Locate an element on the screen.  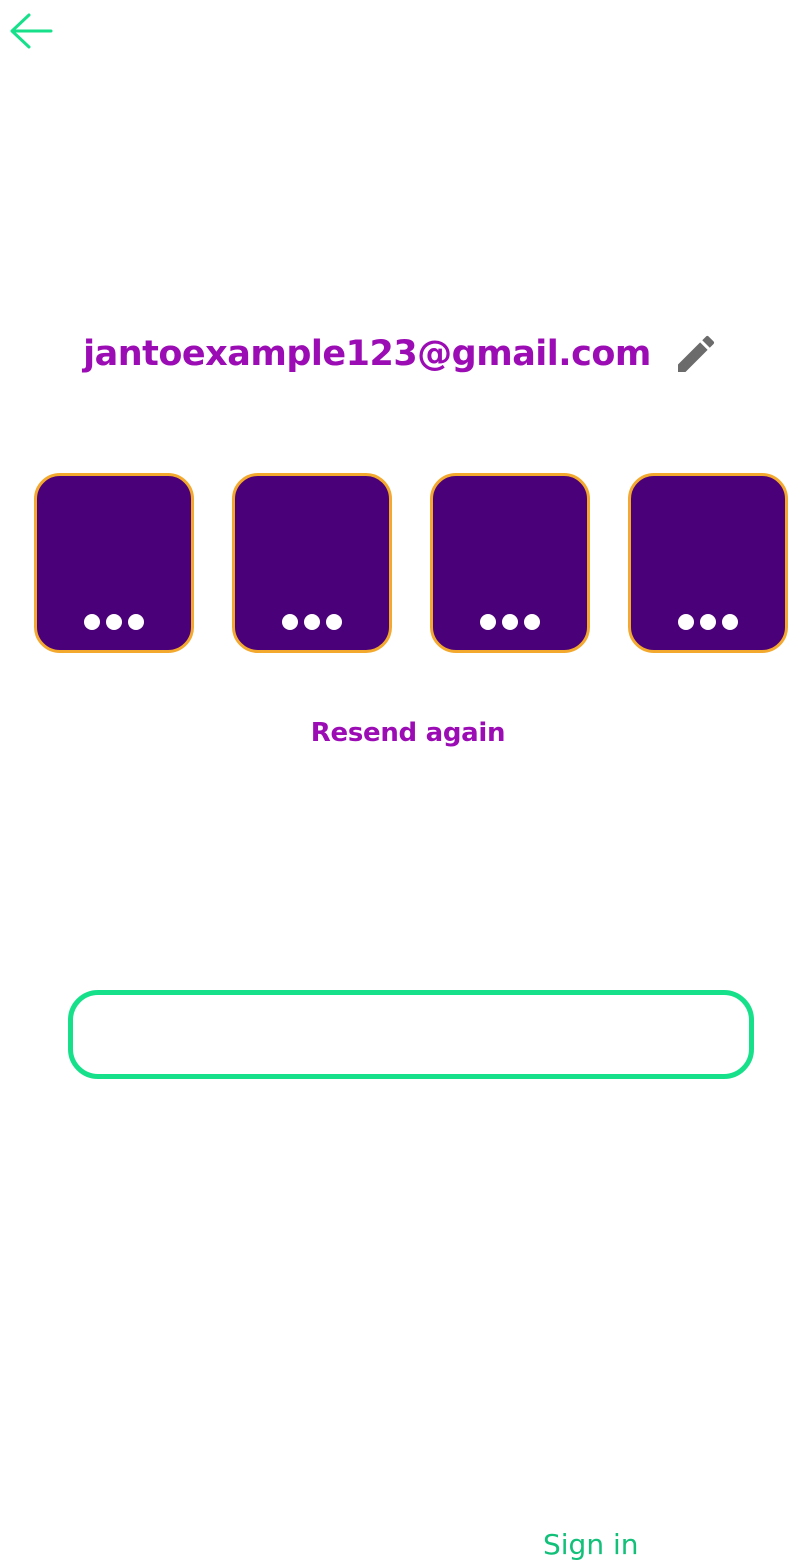
arrow-left-icon is located at coordinates (31, 31).